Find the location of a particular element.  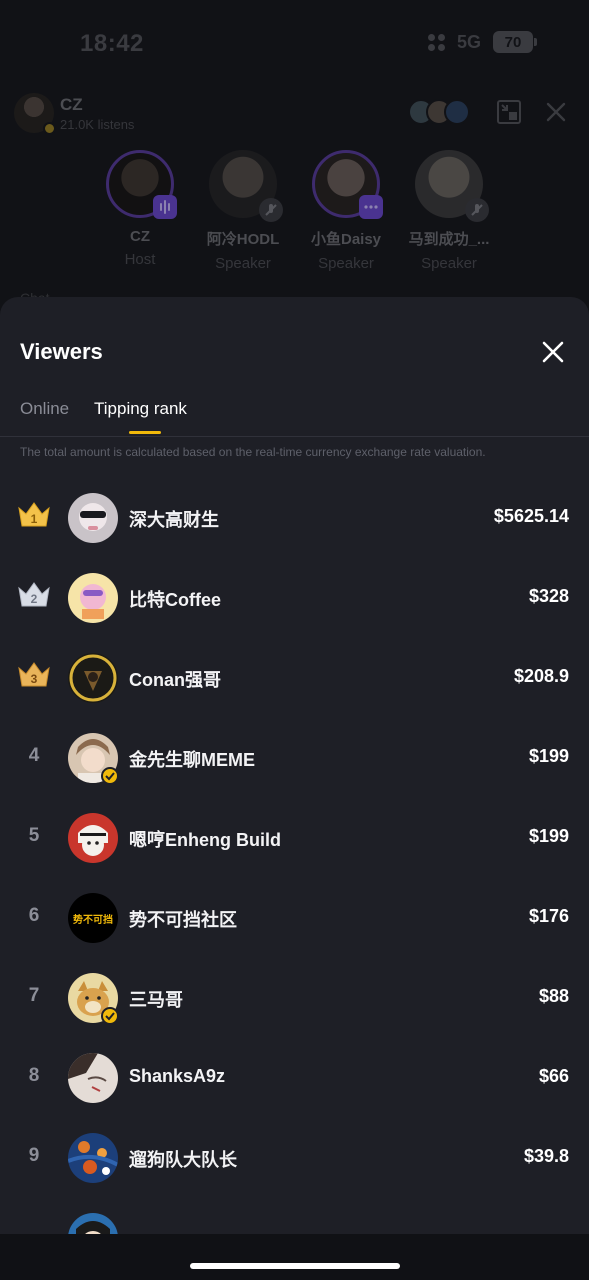

speaker-name: 阿冷HODL is located at coordinates (243, 239).